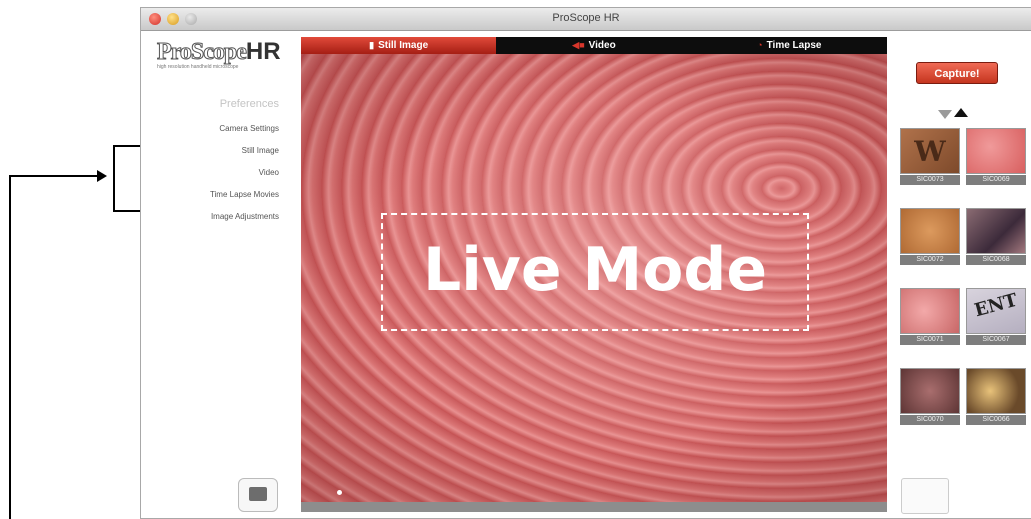 This screenshot has width=1031, height=519. I want to click on tab-label: Still Image, so click(403, 45).